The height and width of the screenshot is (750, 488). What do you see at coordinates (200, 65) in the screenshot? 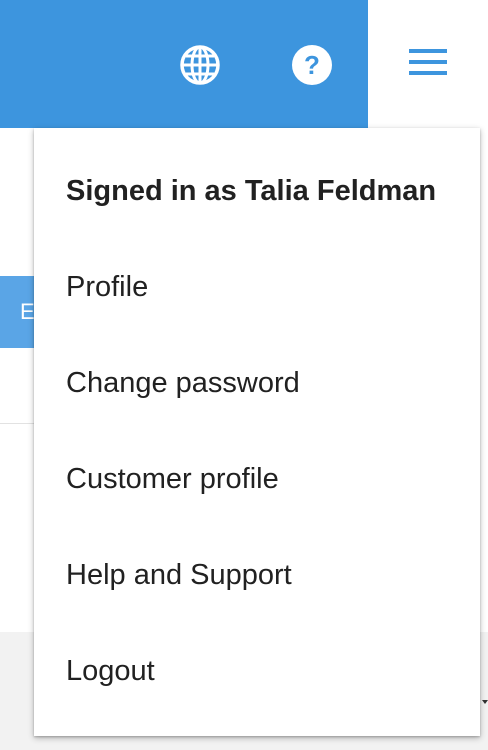
I see `globe-icon` at bounding box center [200, 65].